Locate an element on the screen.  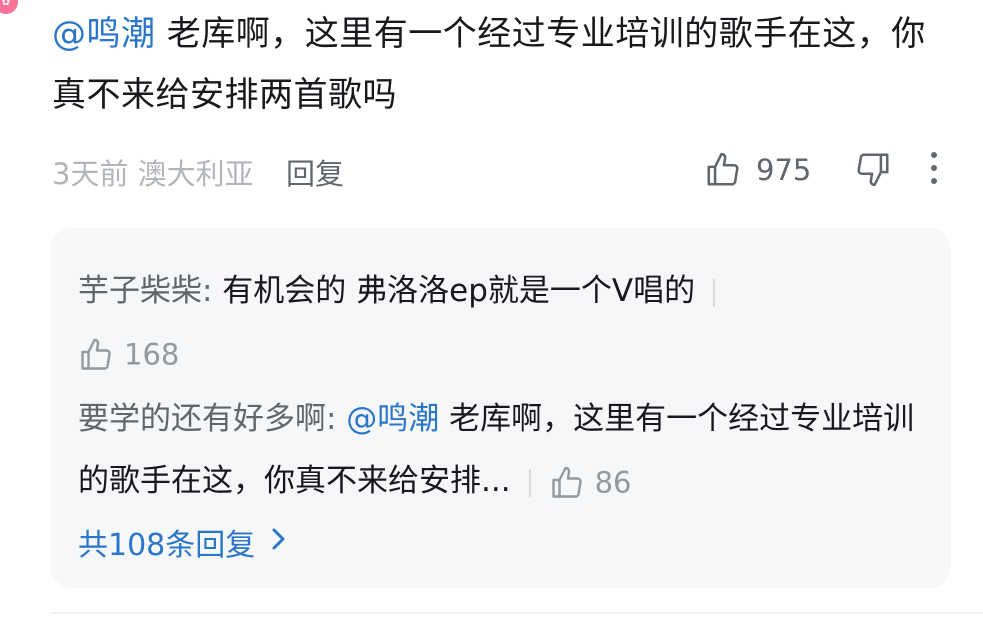
view-all-replies-link: 共108条回复 is located at coordinates (183, 542).